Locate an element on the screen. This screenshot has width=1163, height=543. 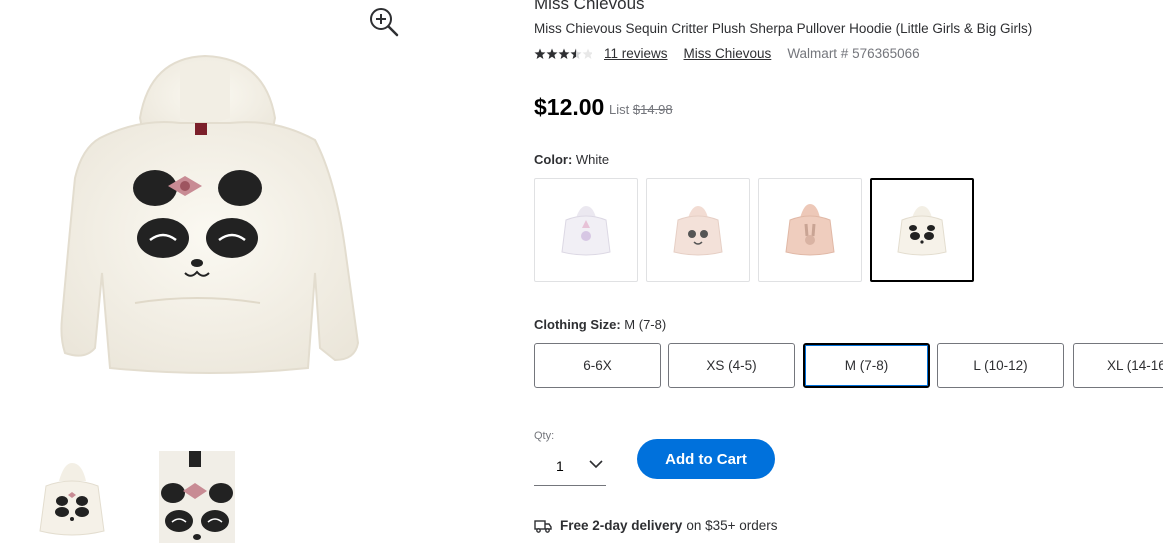
list-price: List $14.98 is located at coordinates (641, 109).